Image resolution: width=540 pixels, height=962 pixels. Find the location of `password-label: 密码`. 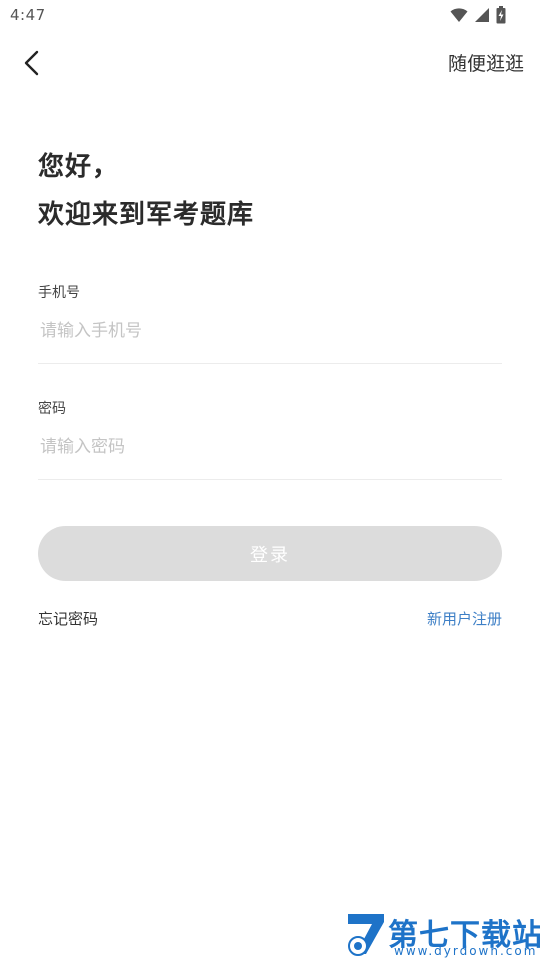

password-label: 密码 is located at coordinates (52, 409).